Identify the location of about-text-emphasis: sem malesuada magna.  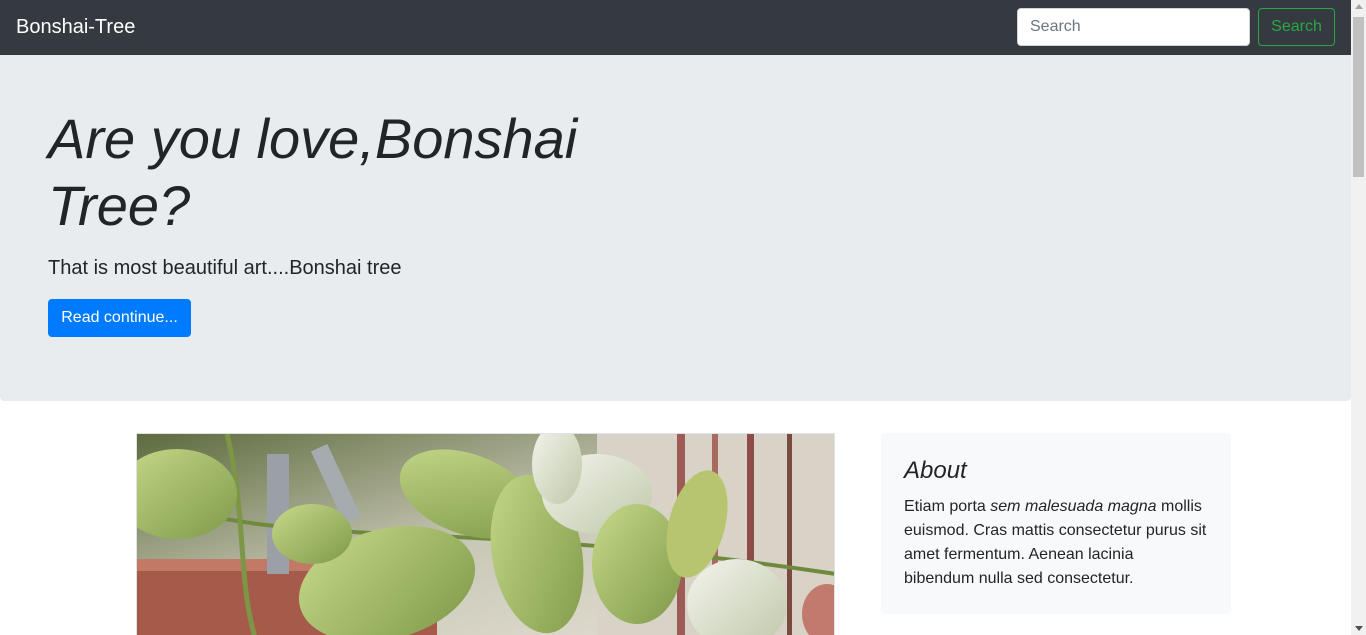
(1073, 506).